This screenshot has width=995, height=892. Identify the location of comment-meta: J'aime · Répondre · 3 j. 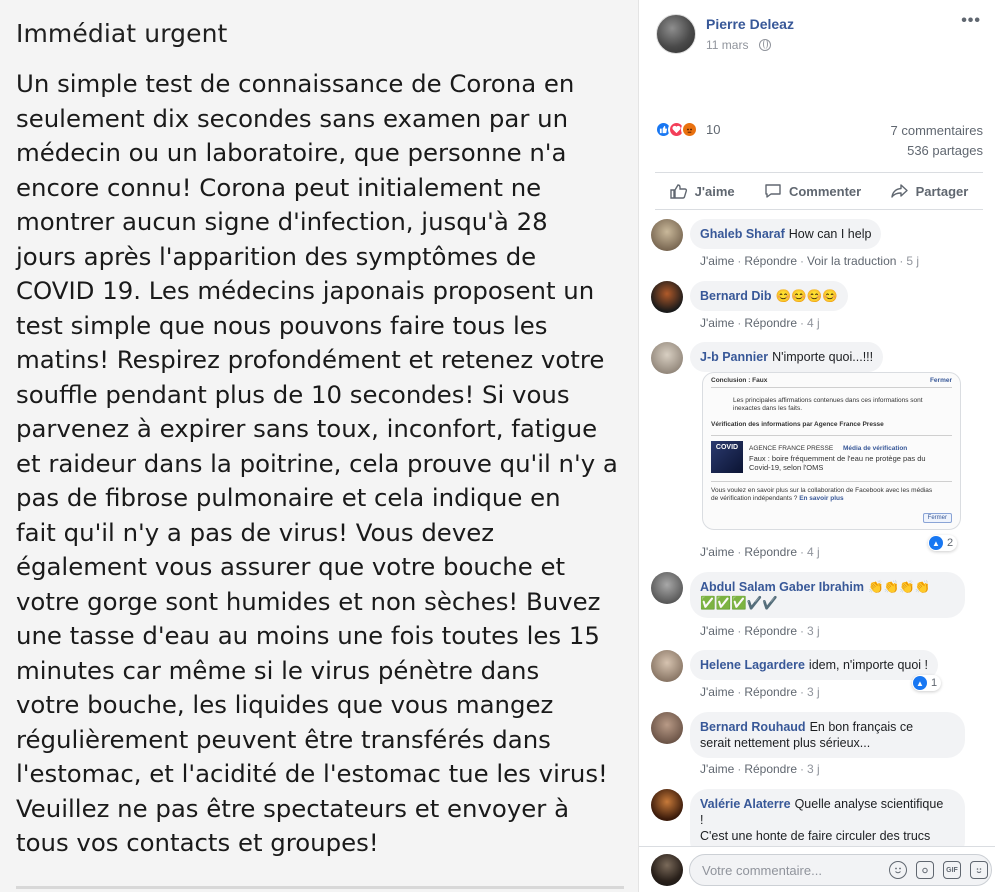
(760, 692).